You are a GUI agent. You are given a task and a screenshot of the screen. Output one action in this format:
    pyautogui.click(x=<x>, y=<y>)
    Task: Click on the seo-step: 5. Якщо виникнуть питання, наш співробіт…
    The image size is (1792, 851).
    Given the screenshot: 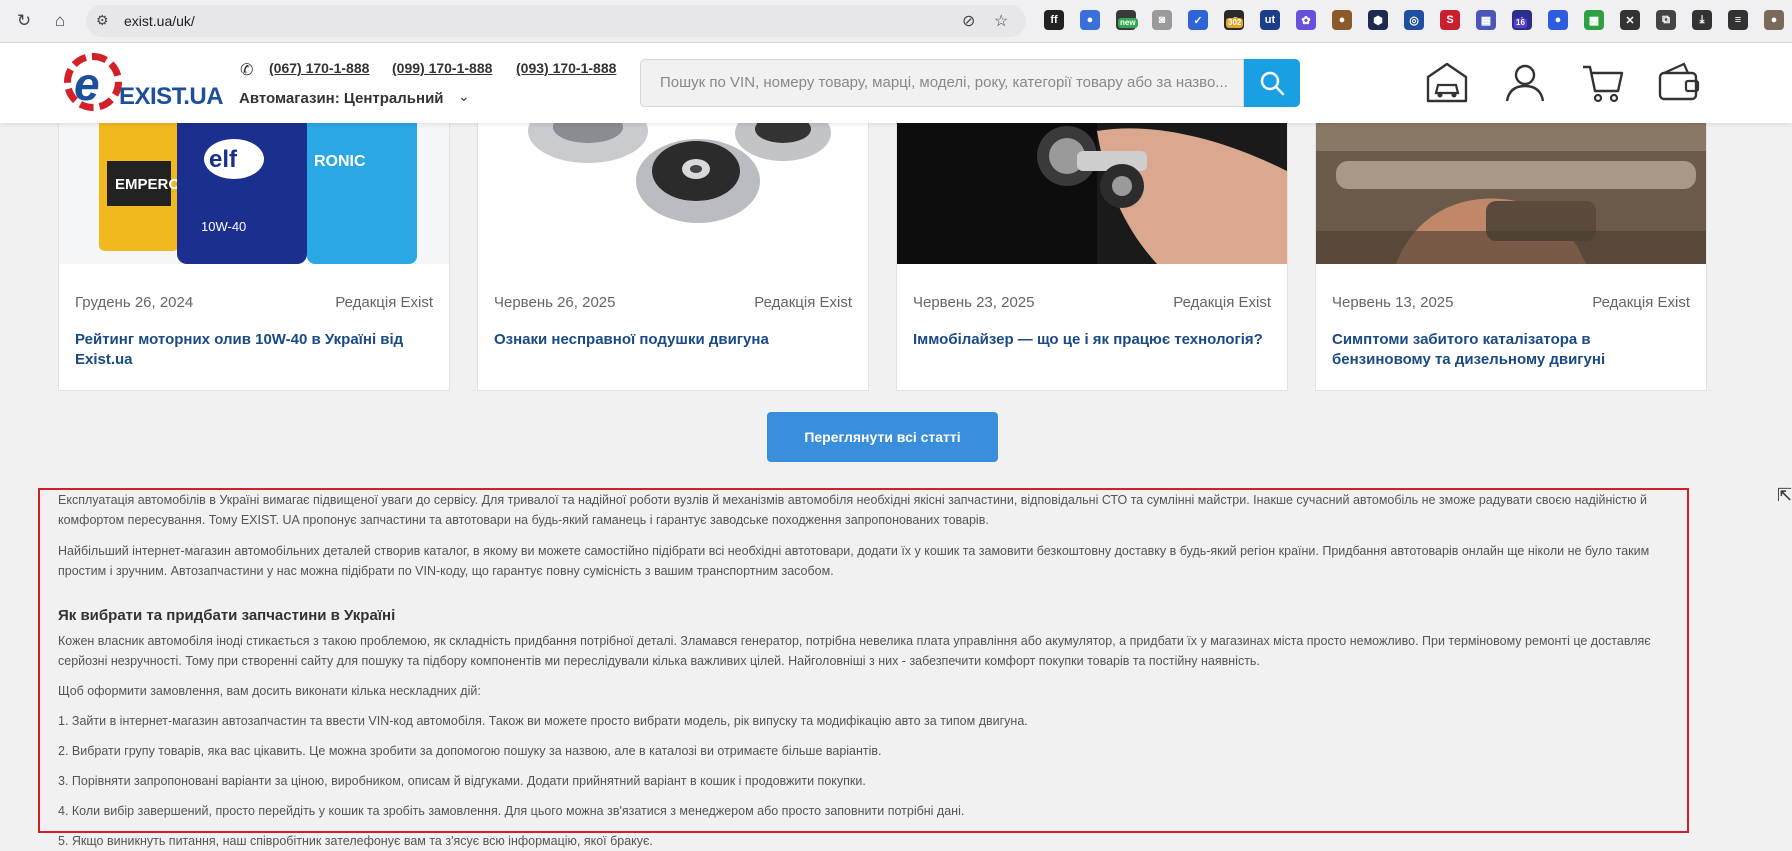 What is the action you would take?
    pyautogui.click(x=355, y=841)
    